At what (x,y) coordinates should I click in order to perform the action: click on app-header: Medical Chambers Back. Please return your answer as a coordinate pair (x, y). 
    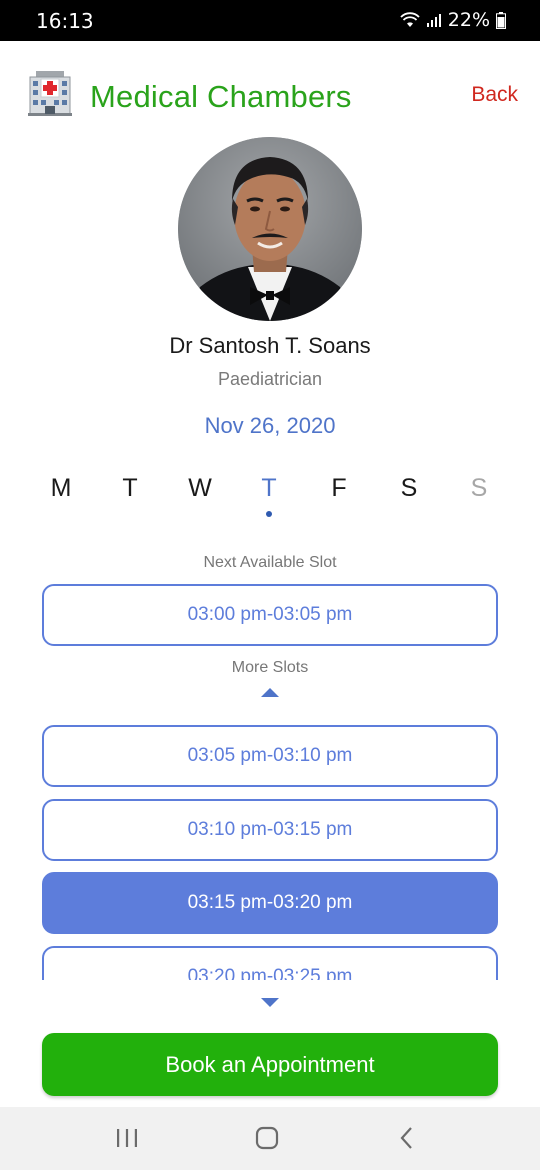
    Looking at the image, I should click on (270, 91).